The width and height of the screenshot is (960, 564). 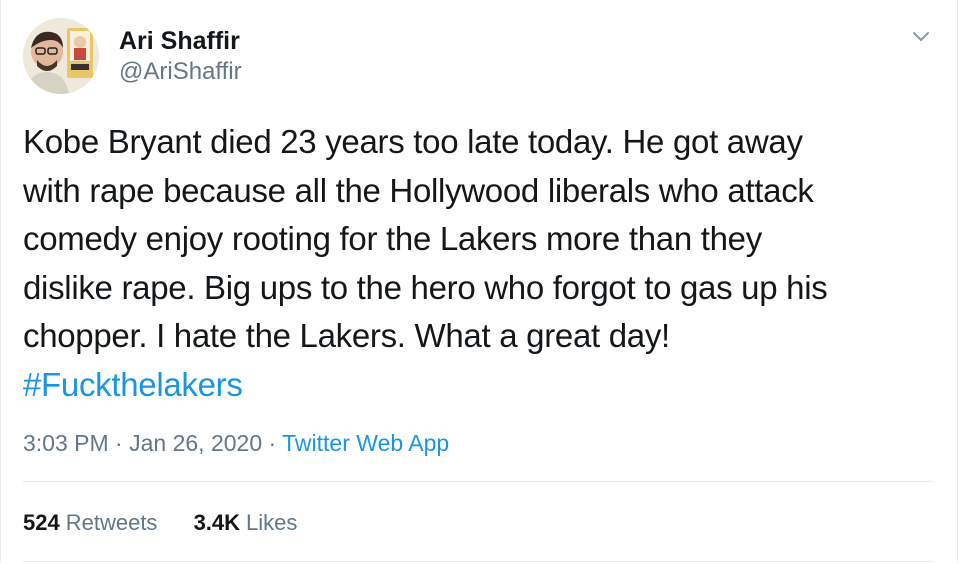 I want to click on author-info: Ari Shaffir @AriShaffir, so click(x=180, y=57).